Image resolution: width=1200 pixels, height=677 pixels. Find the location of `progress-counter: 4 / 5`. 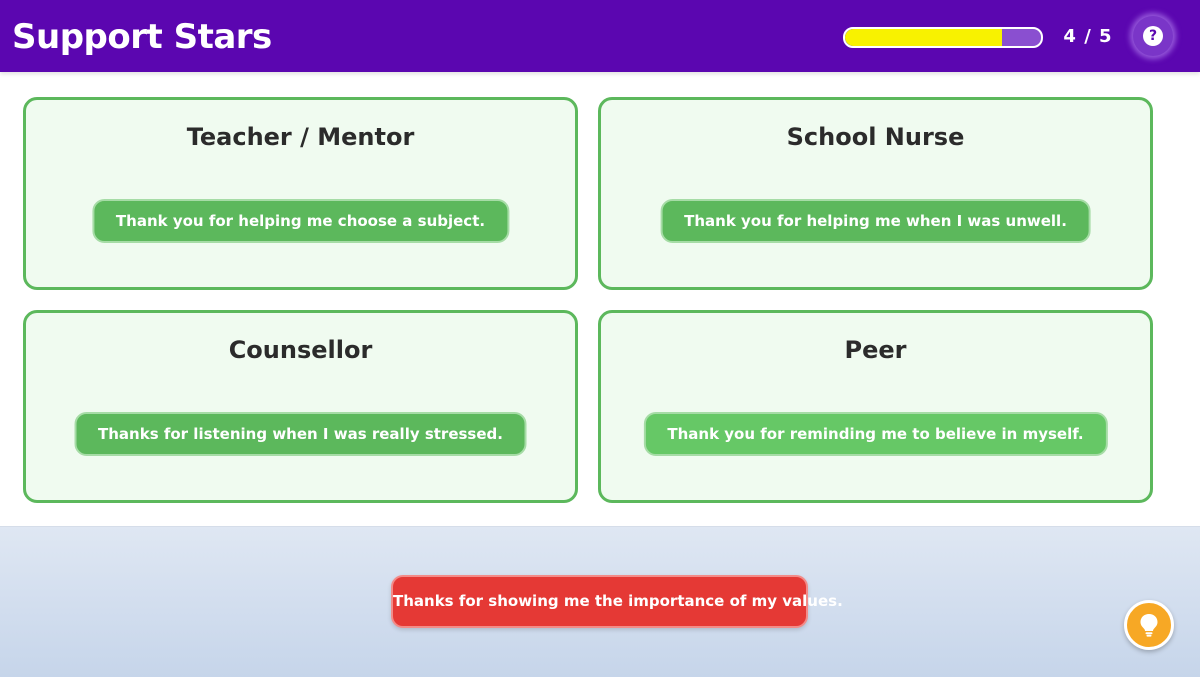

progress-counter: 4 / 5 is located at coordinates (1088, 36).